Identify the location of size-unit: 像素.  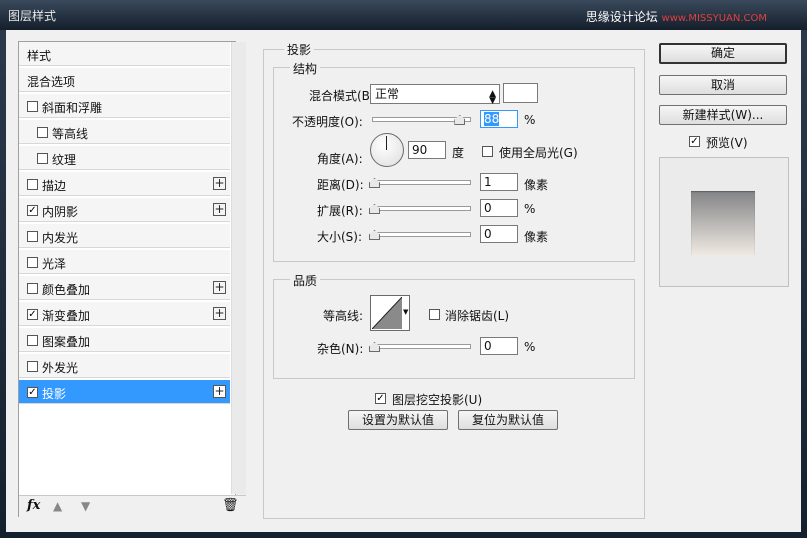
(536, 237).